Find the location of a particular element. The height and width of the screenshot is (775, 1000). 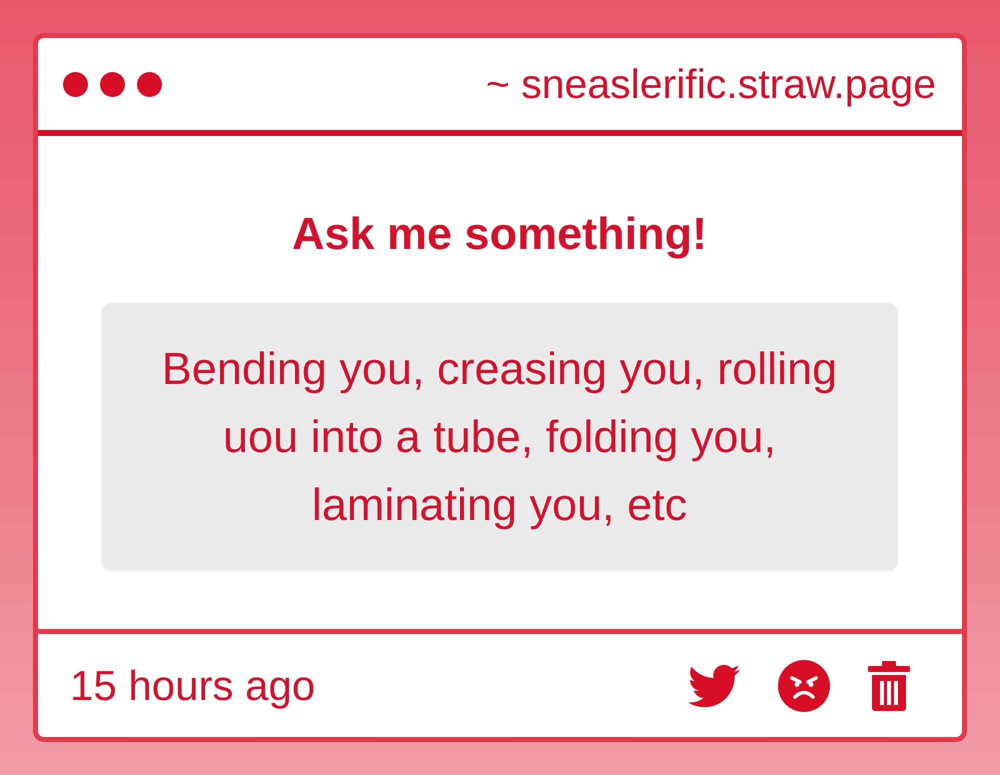

url-text: ~ sneaslerific.straw.page is located at coordinates (711, 84).